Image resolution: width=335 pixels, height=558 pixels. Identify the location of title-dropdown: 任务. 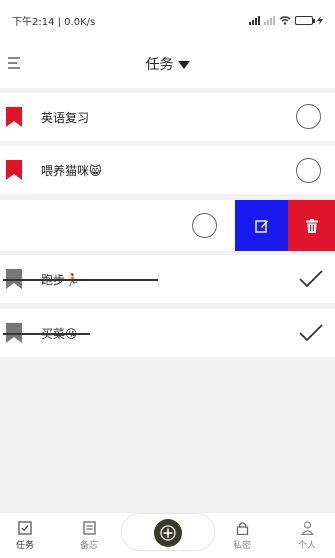
(168, 64).